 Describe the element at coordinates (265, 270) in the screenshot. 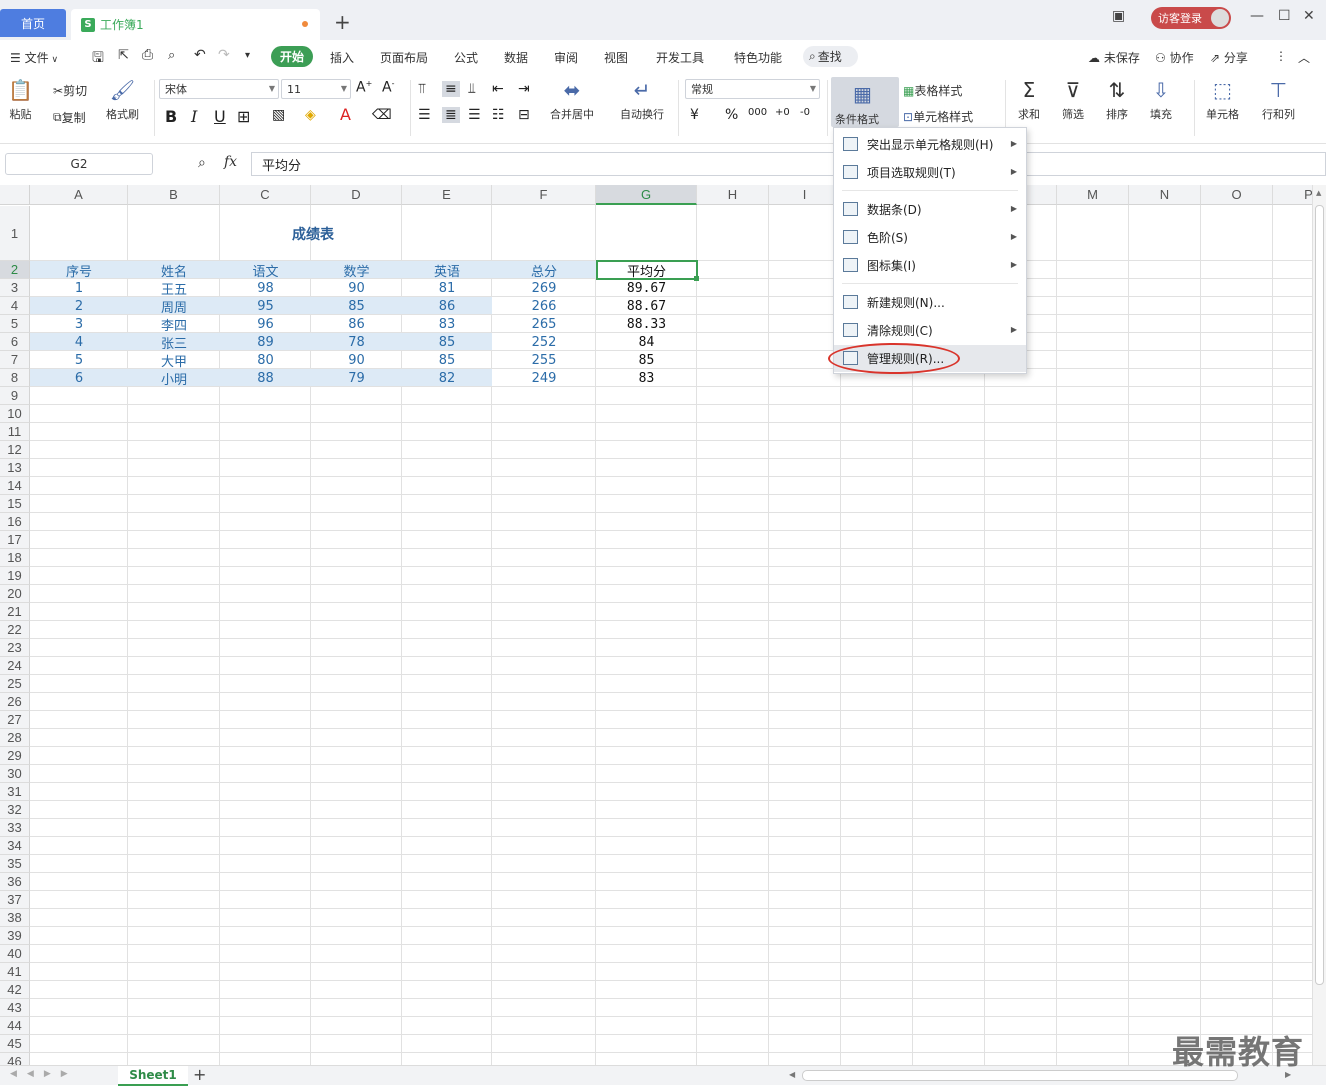

I see `cell-c2: 语文` at that location.